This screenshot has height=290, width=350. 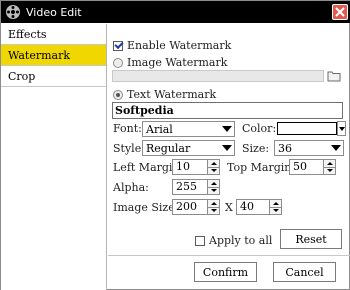 I want to click on top-margin-label: Top Margin:, so click(x=261, y=167).